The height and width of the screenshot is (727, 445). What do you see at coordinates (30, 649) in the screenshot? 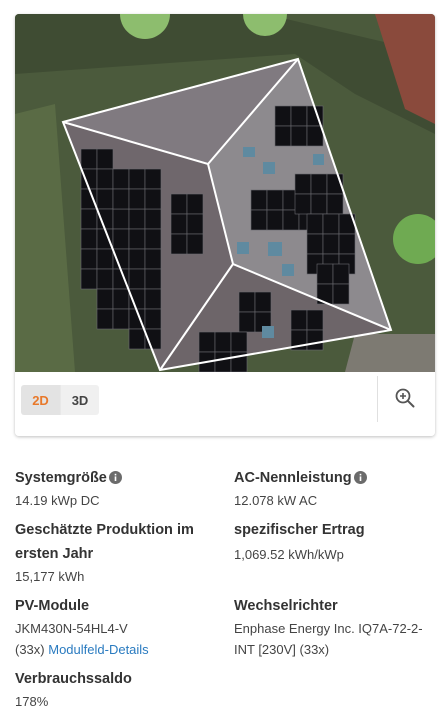
I see `pv-modules-count: (33x)` at bounding box center [30, 649].